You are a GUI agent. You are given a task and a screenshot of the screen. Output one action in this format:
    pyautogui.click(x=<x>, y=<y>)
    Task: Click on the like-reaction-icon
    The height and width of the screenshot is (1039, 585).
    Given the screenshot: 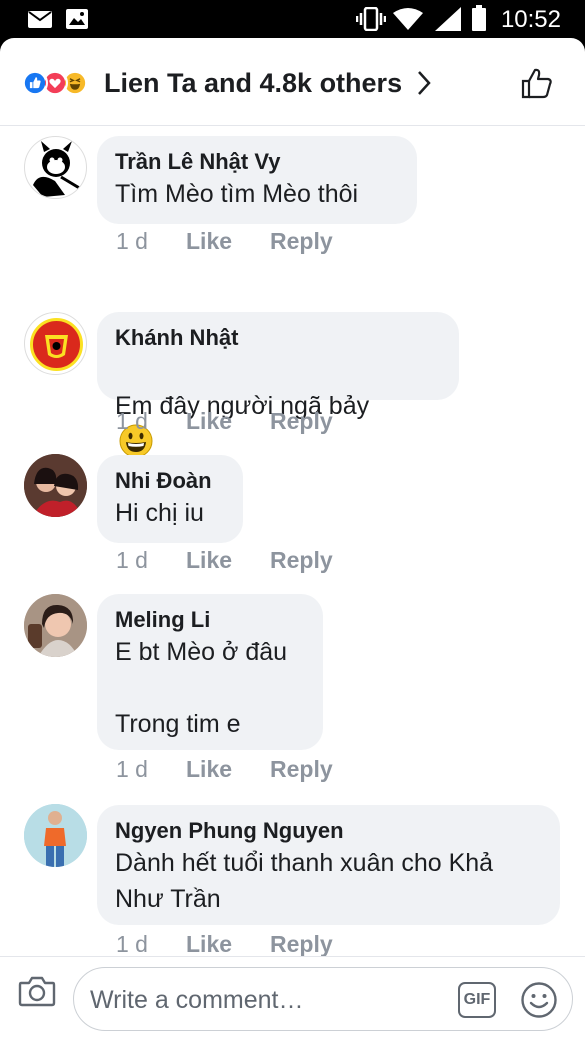 What is the action you would take?
    pyautogui.click(x=35, y=83)
    